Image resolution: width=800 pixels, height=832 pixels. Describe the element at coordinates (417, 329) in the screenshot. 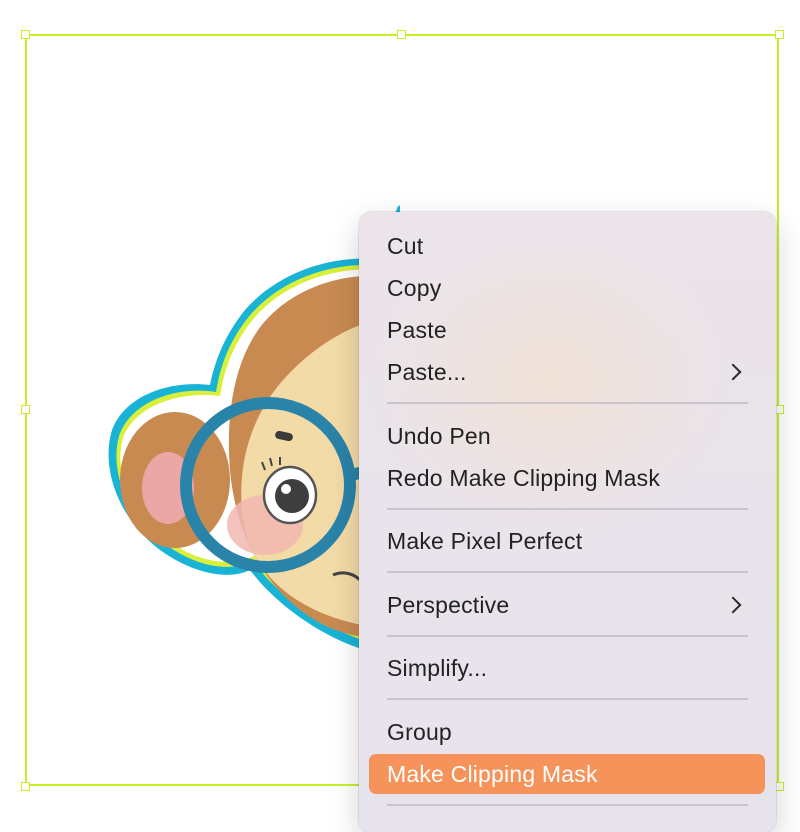

I see `menu-item-label: Paste` at that location.